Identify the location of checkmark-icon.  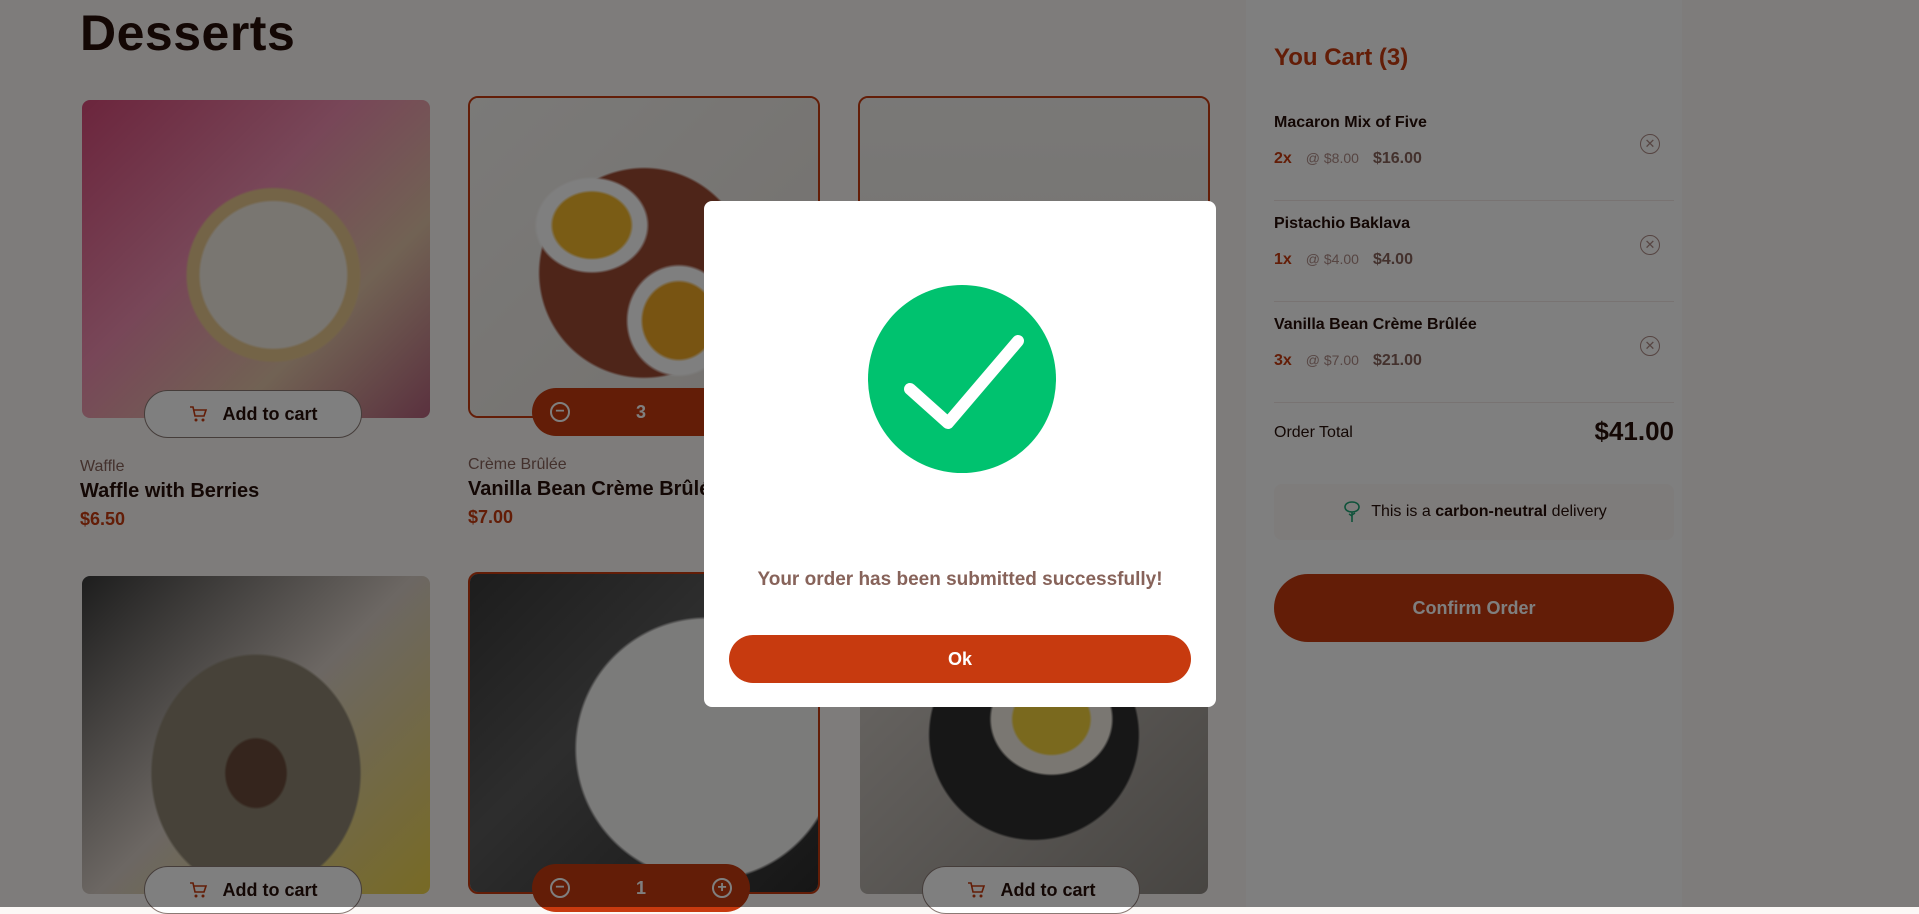
(964, 382).